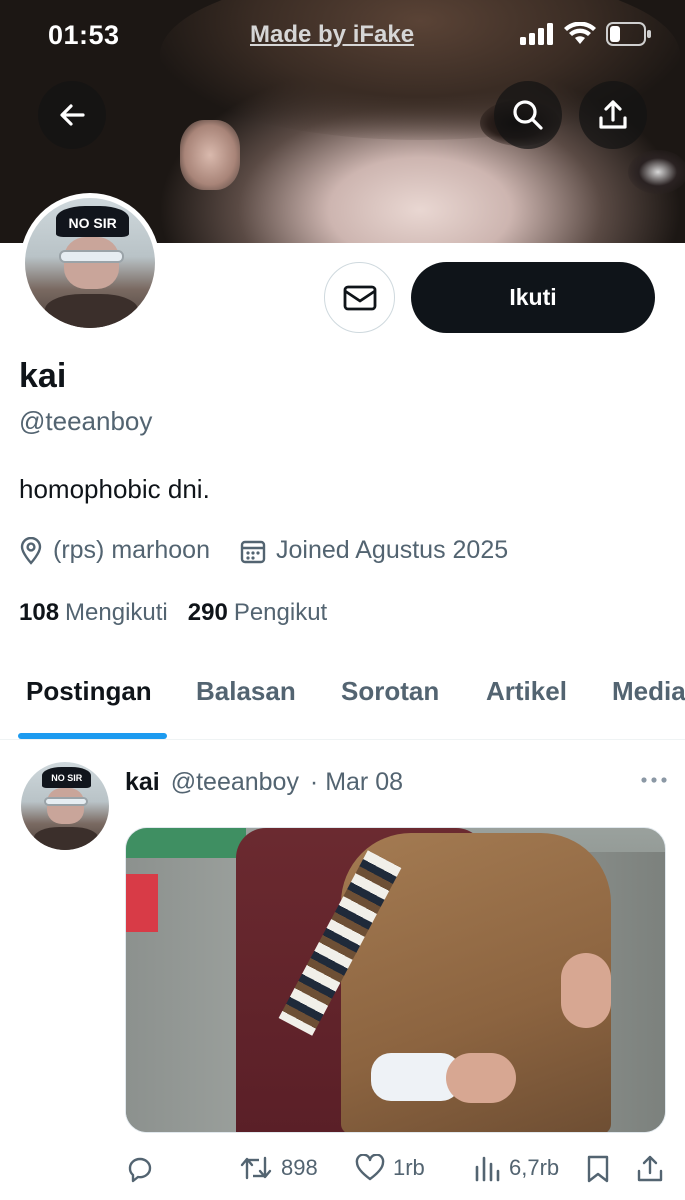 Image resolution: width=685 pixels, height=1200 pixels. I want to click on following-label: Mengikuti, so click(116, 612).